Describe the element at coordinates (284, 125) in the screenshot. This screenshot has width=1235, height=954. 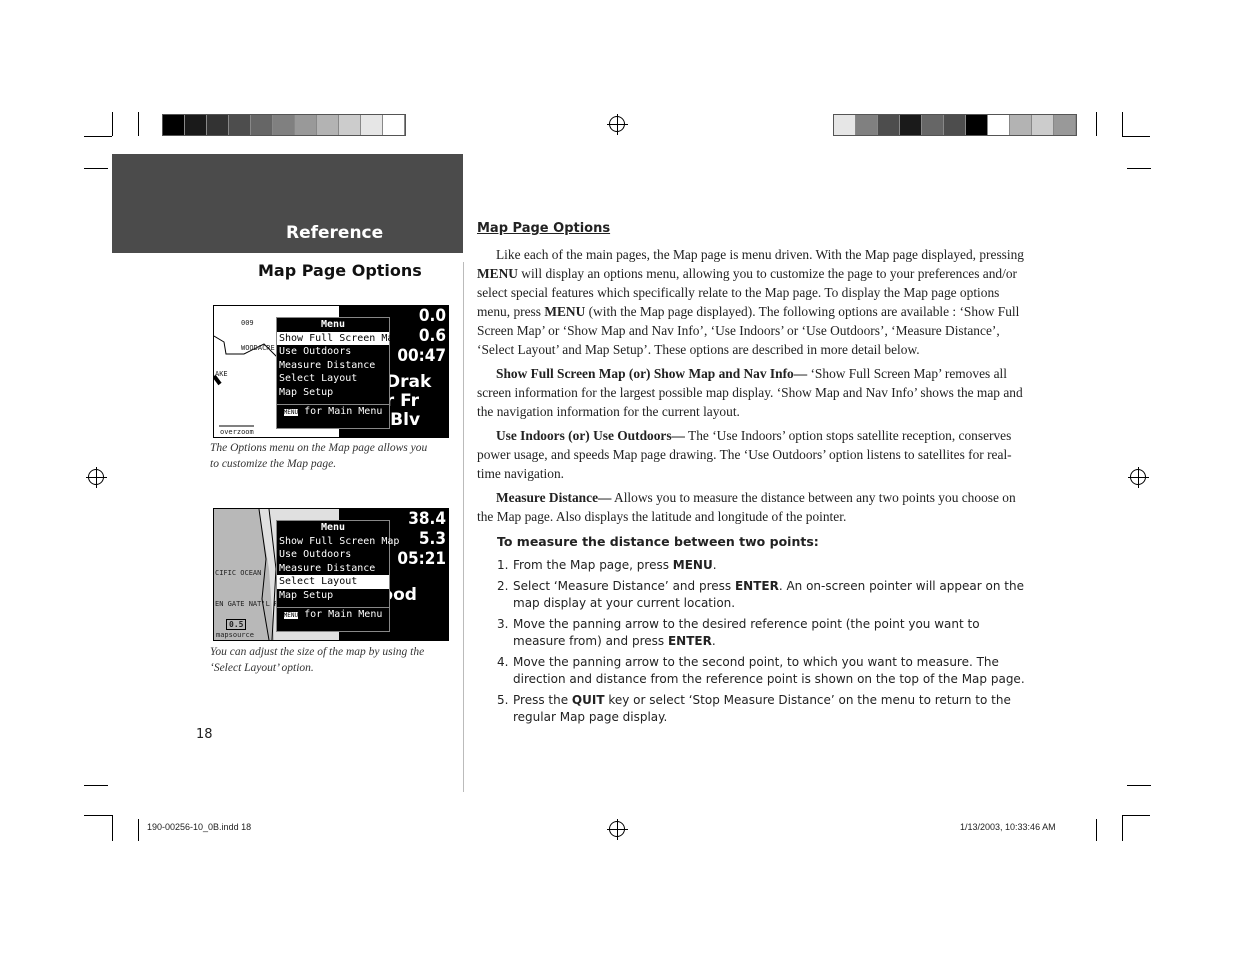
I see `color-bar-left` at that location.